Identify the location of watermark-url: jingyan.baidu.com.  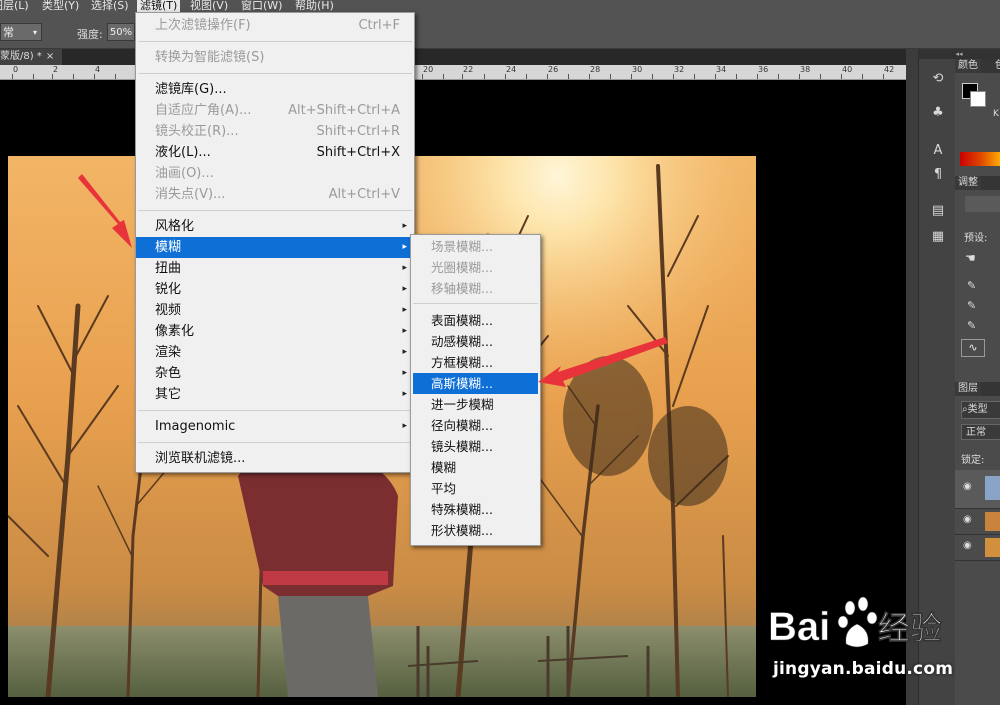
(863, 669).